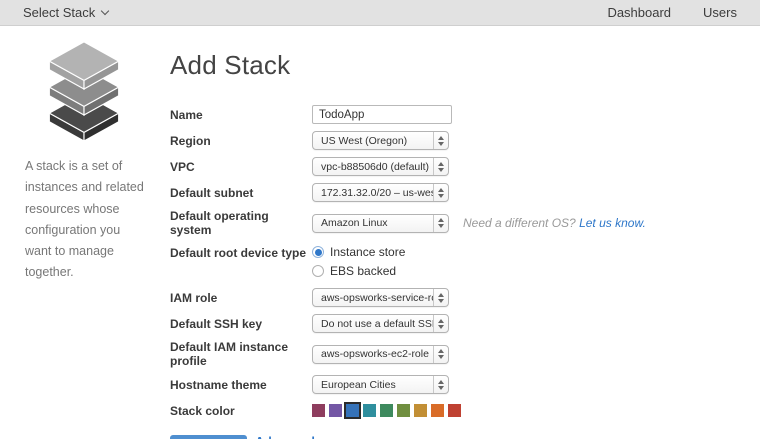 This screenshot has height=439, width=760. I want to click on iam-role-select: aws-opsworks-service-role, so click(380, 297).